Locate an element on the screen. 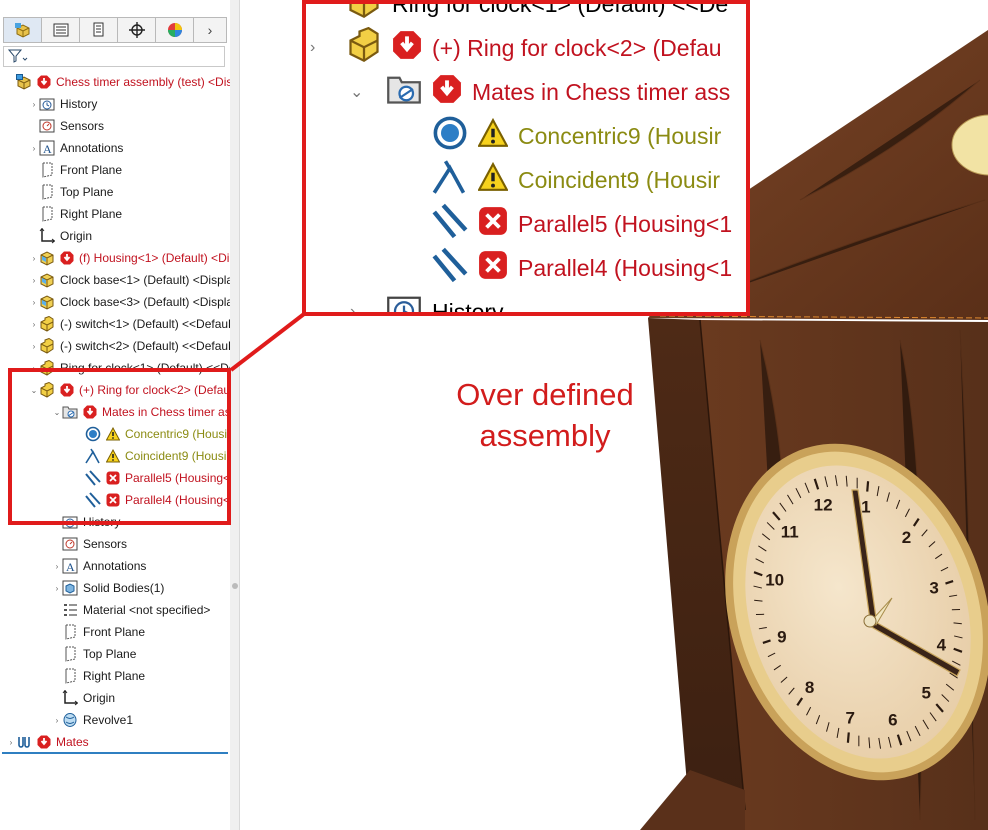  concentric-icon is located at coordinates (450, 136).